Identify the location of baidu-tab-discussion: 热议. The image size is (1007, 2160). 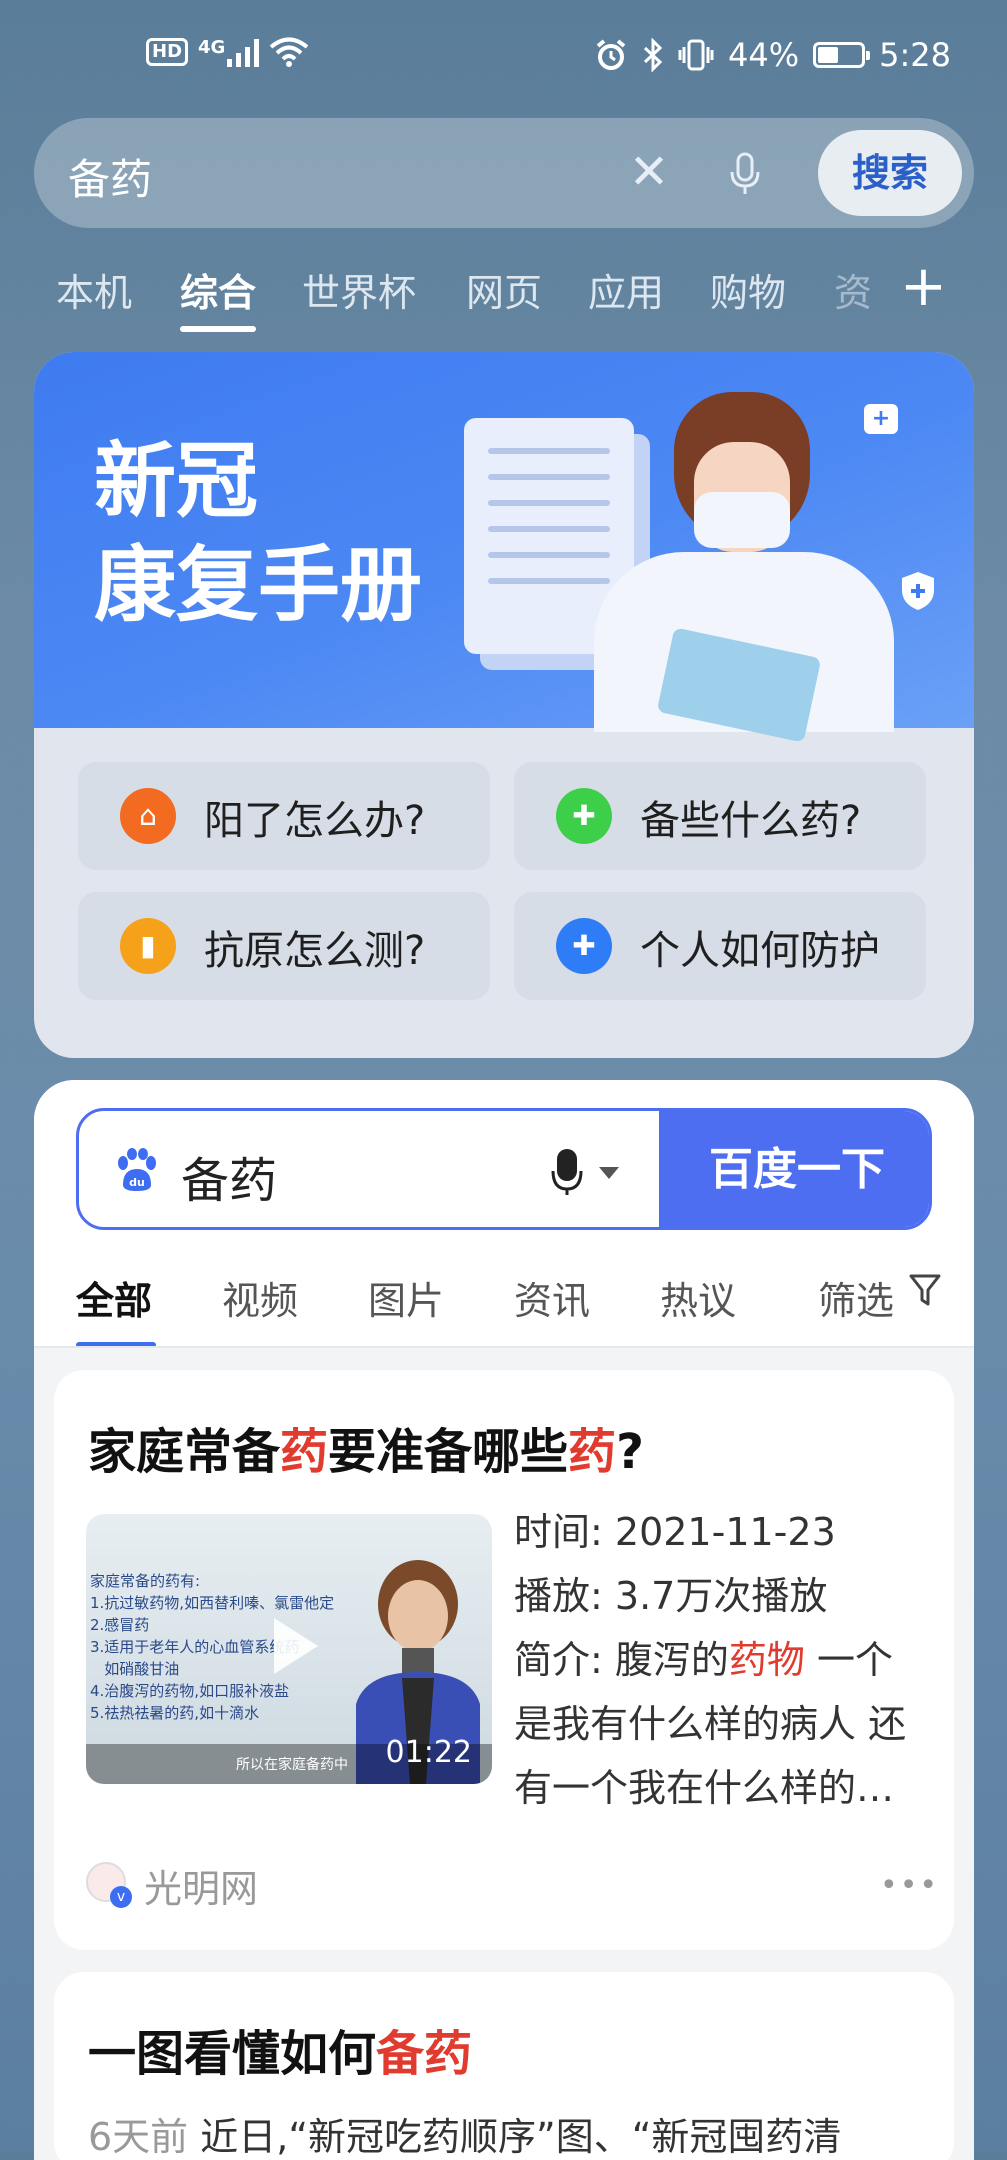
(698, 1297).